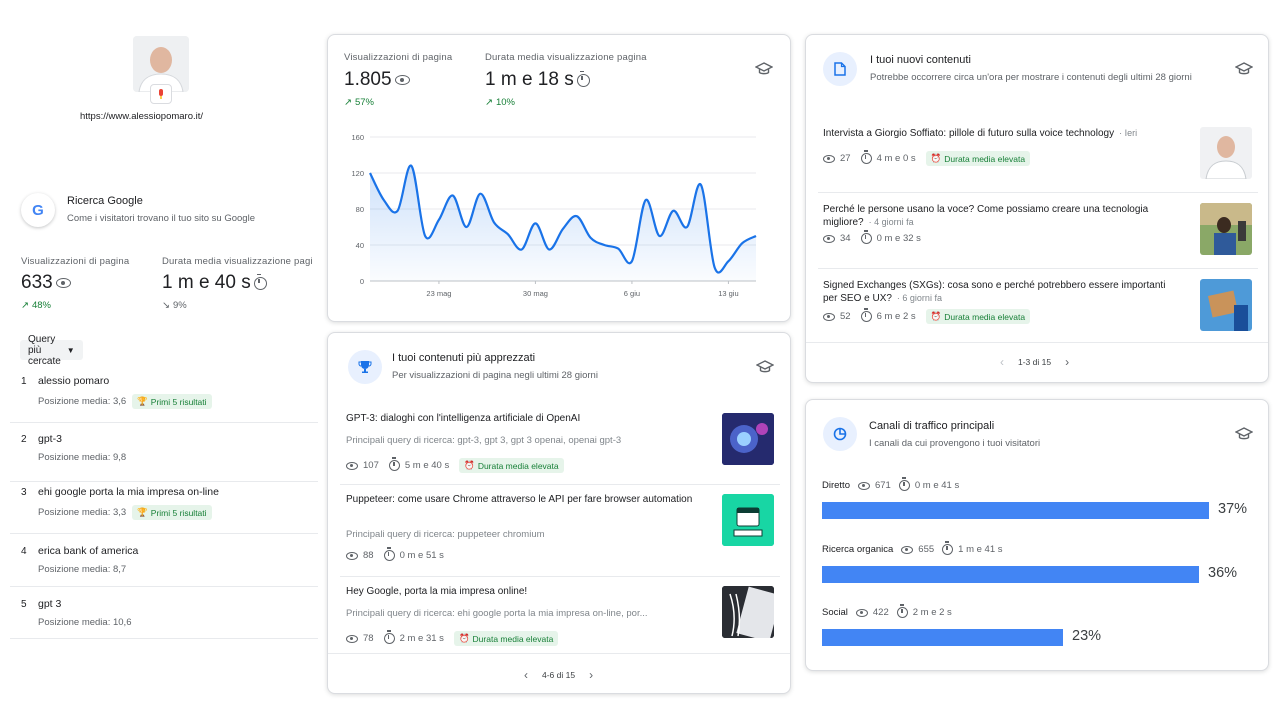 Image resolution: width=1280 pixels, height=720 pixels. Describe the element at coordinates (836, 485) in the screenshot. I see `channel-name: Diretto` at that location.